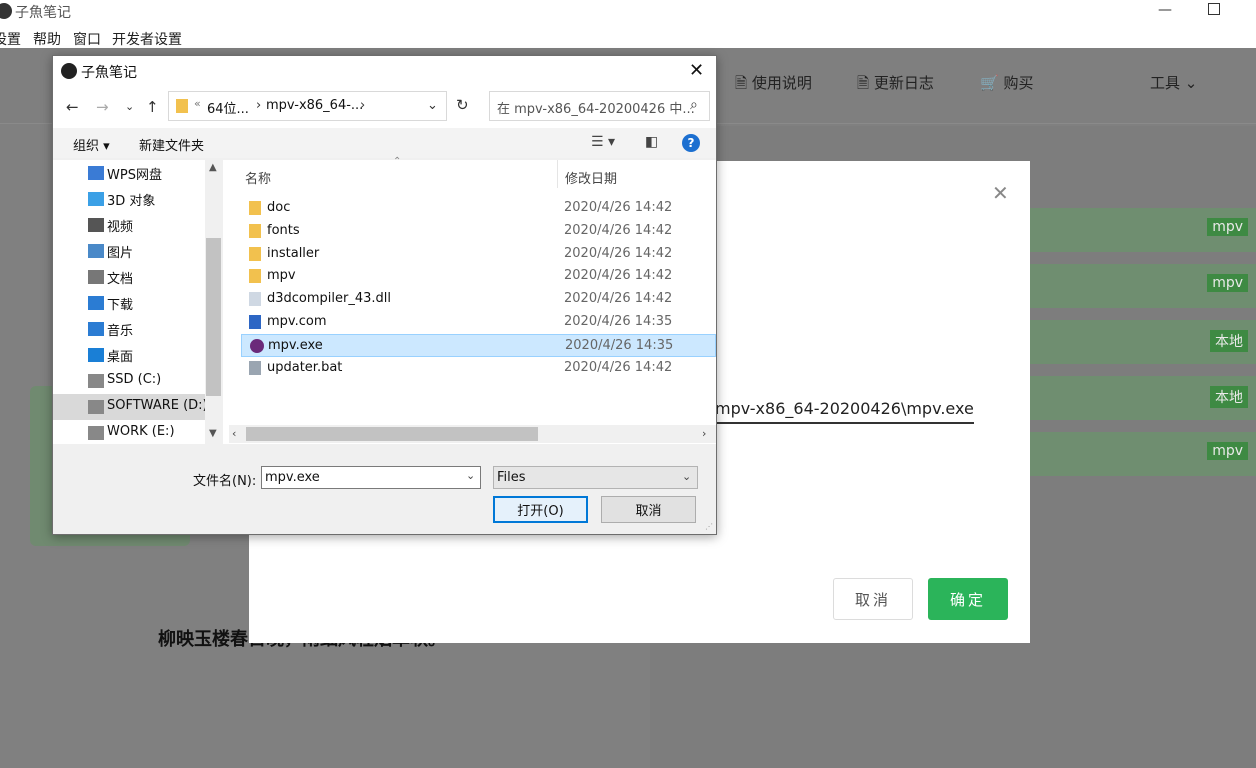 This screenshot has height=768, width=1256. What do you see at coordinates (648, 509) in the screenshot?
I see `dialog-cancel-button: 取消` at bounding box center [648, 509].